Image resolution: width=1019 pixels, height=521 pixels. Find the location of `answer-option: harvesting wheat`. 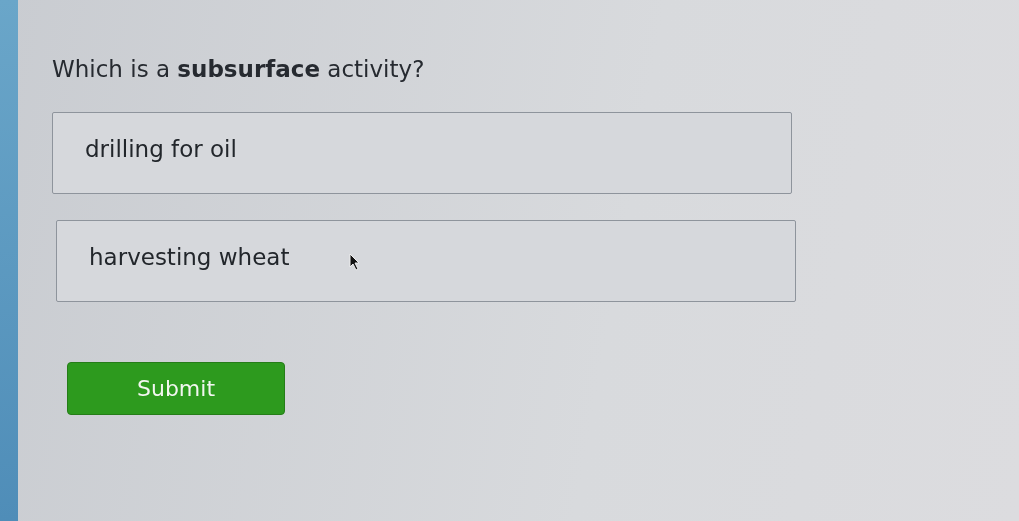

answer-option: harvesting wheat is located at coordinates (426, 261).